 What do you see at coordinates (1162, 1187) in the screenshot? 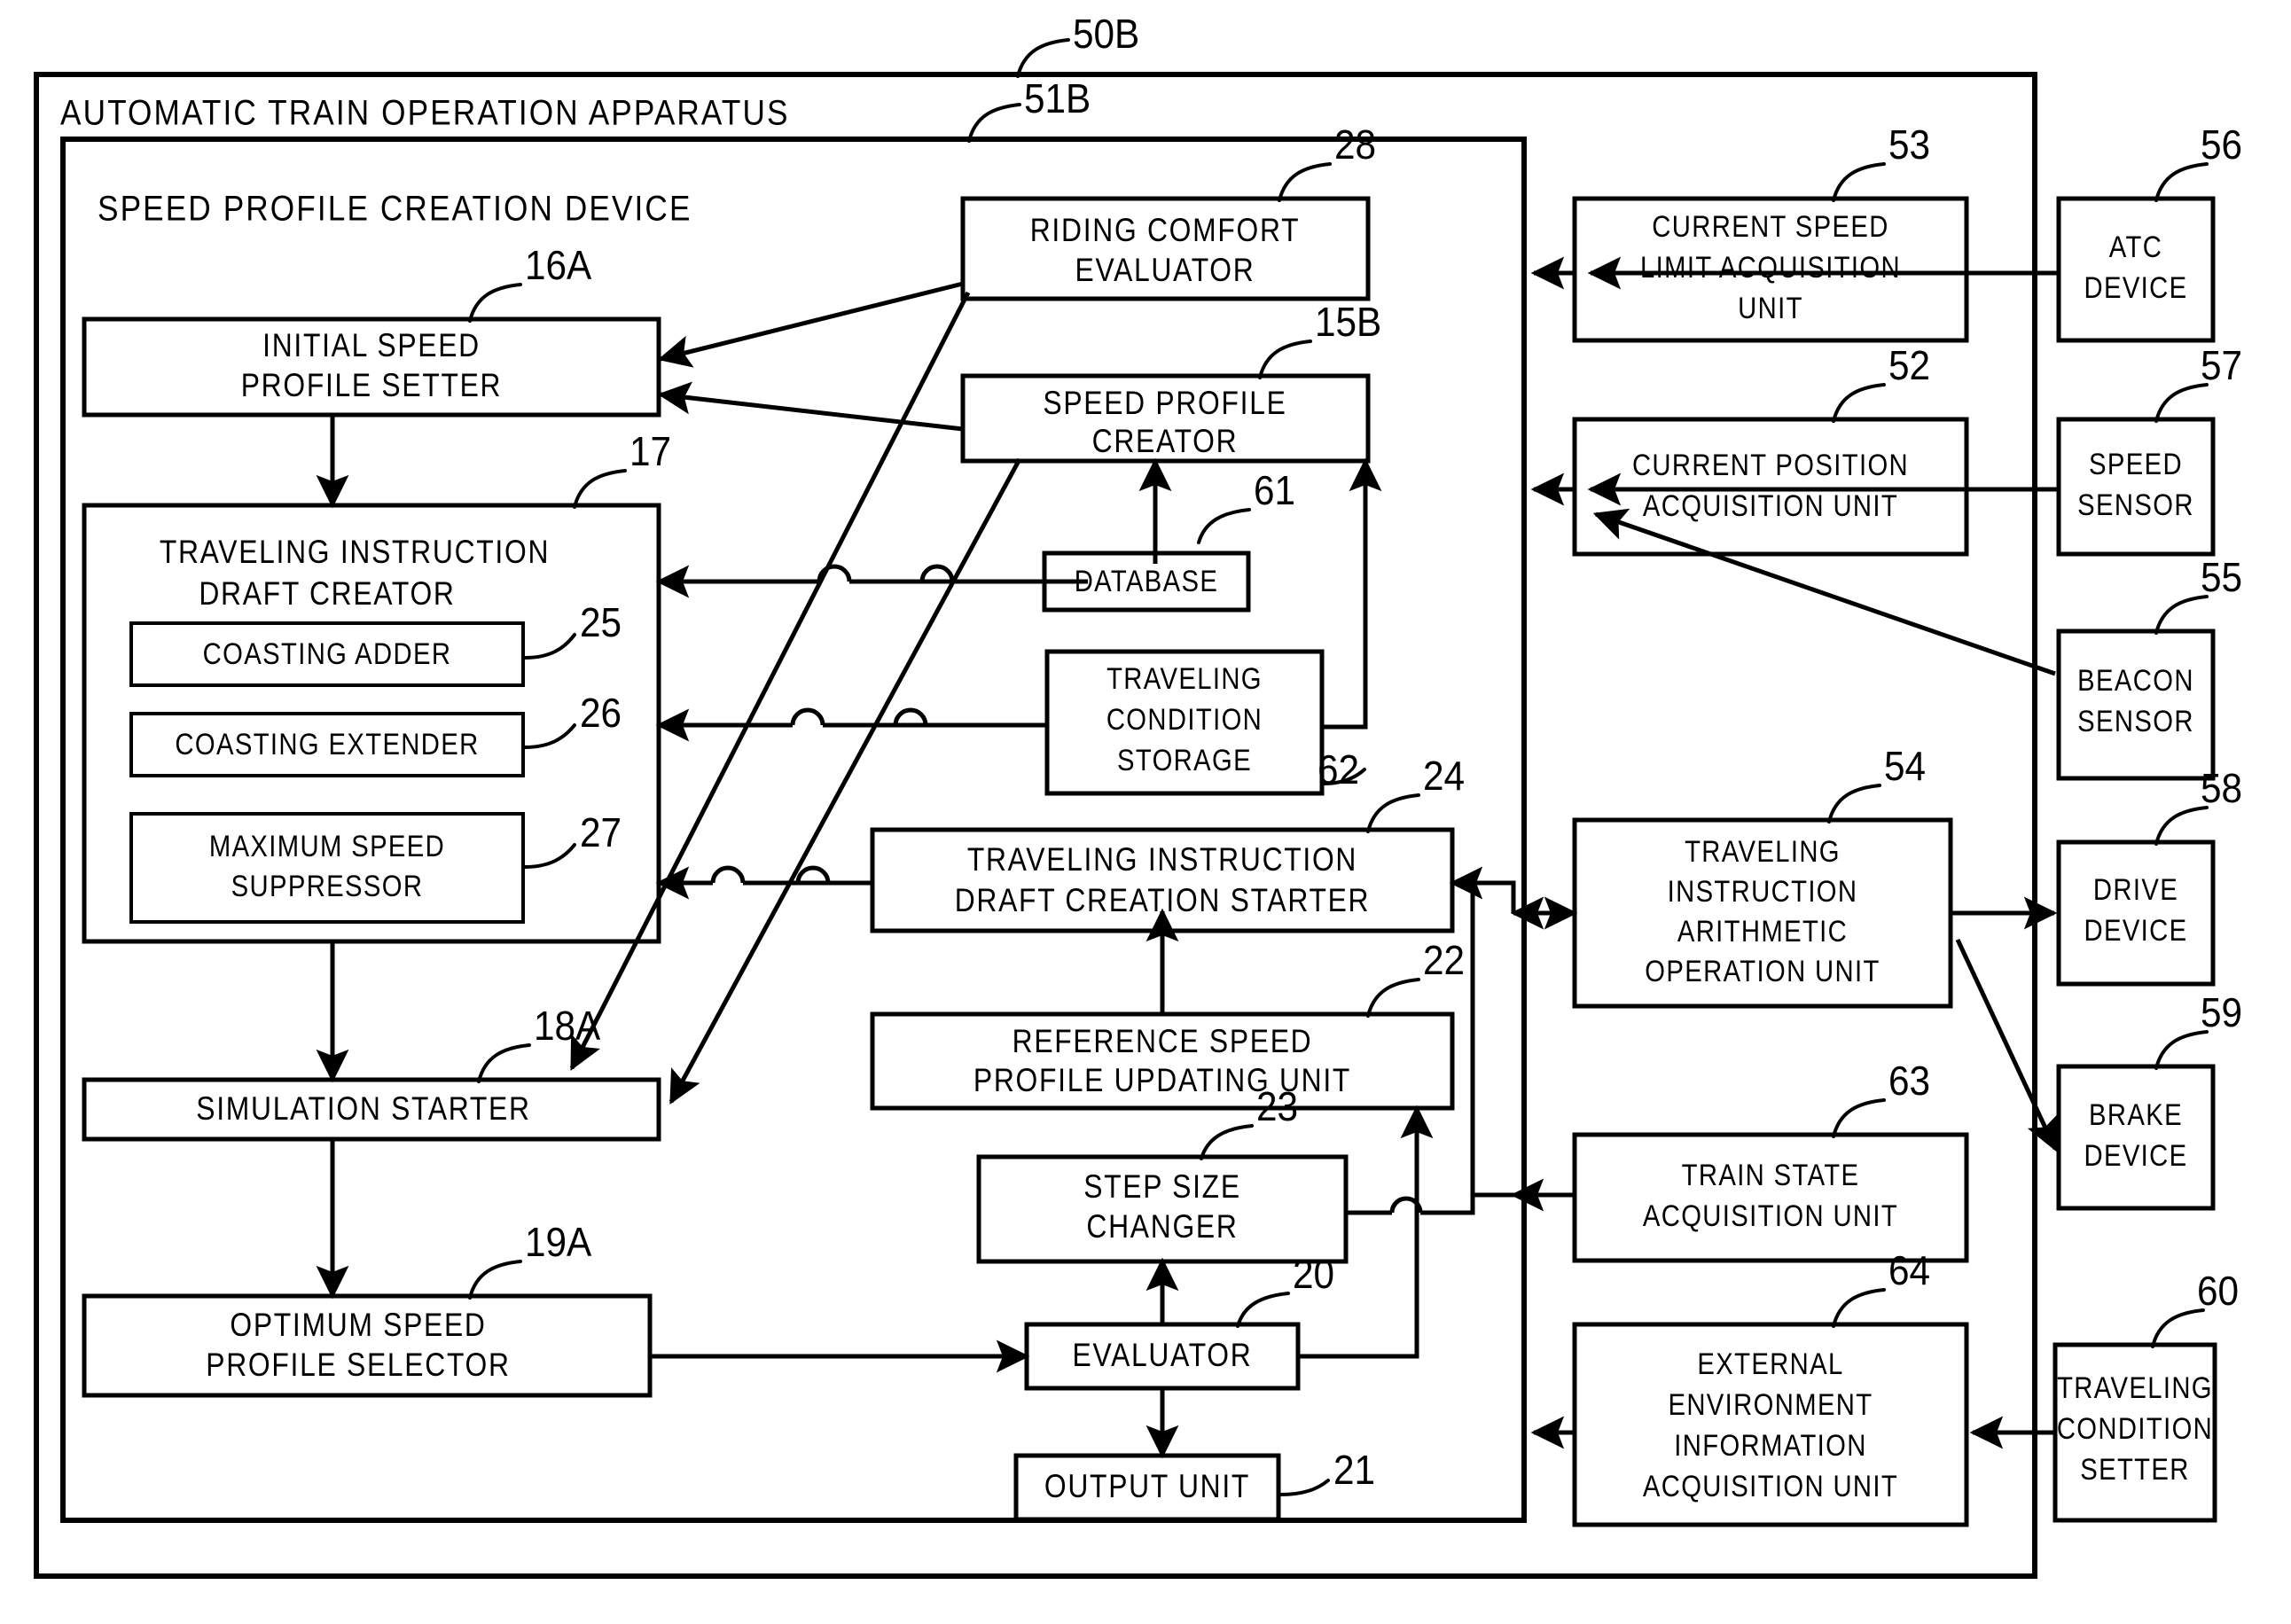
I see `step-size-changer-line1: STEP SIZE` at bounding box center [1162, 1187].